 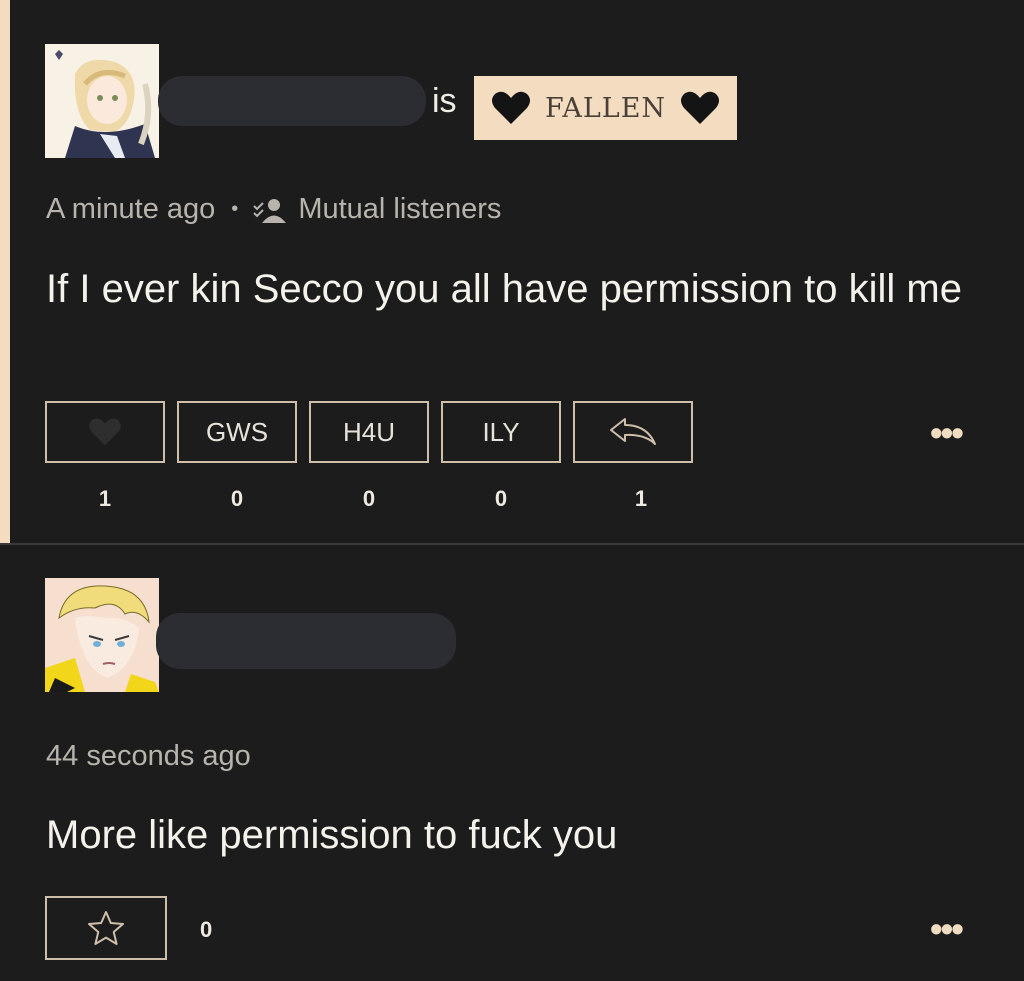 I want to click on reply-button, so click(x=633, y=432).